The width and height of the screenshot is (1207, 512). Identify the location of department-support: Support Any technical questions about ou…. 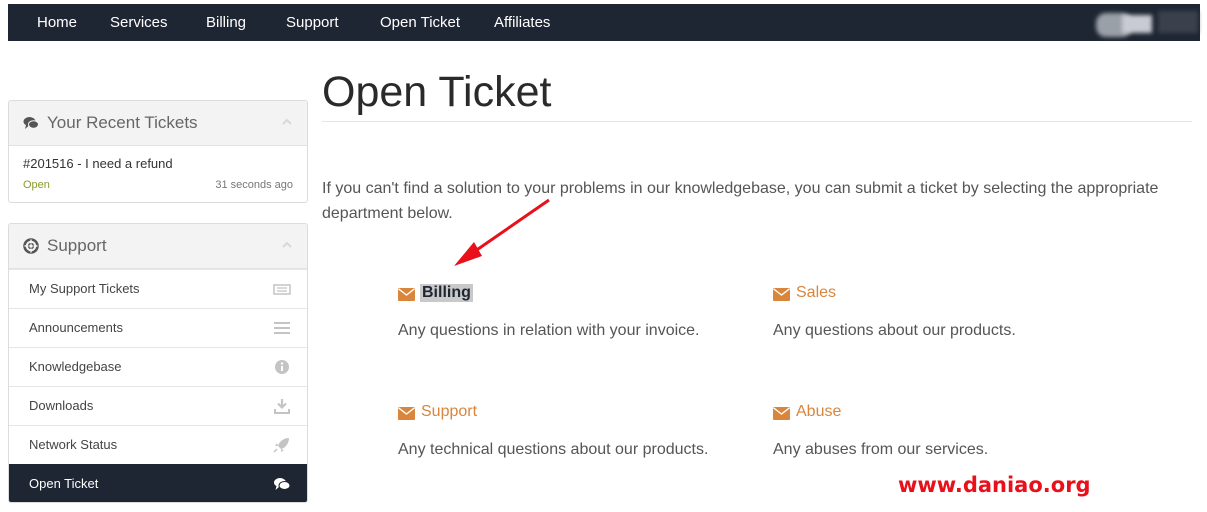
(578, 430).